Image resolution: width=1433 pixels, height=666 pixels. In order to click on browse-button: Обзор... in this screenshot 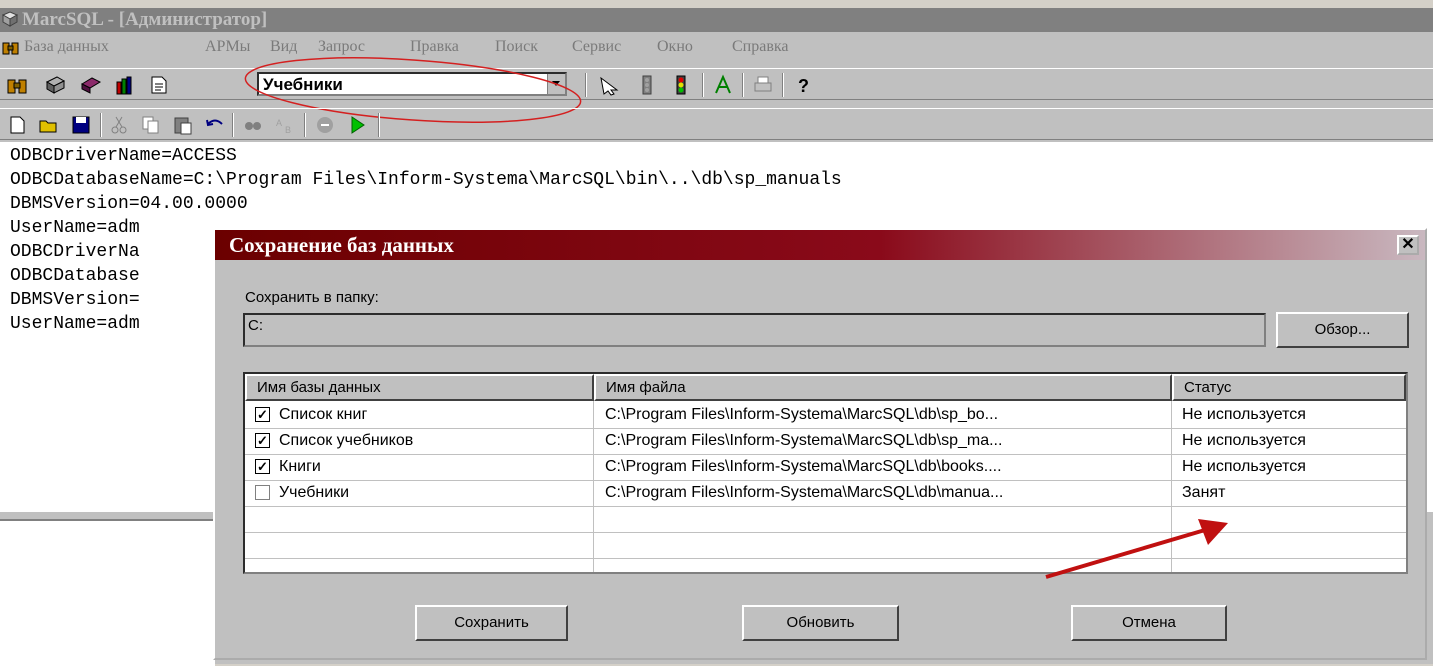, I will do `click(1342, 330)`.